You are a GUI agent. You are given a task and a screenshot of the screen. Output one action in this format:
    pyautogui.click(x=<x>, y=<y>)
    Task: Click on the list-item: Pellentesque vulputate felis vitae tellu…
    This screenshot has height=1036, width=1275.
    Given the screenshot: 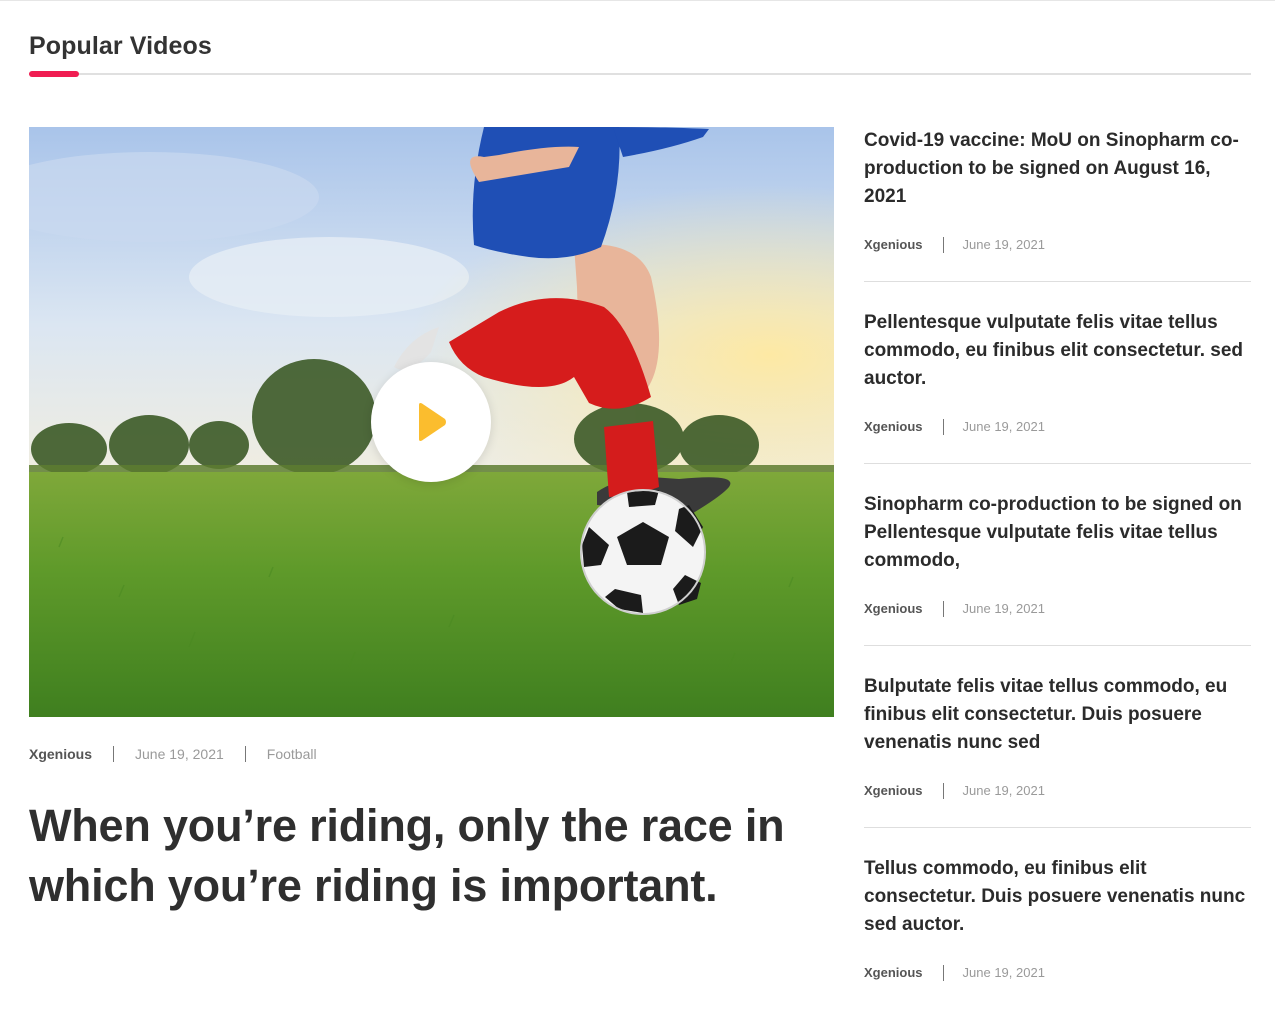 What is the action you would take?
    pyautogui.click(x=1057, y=386)
    